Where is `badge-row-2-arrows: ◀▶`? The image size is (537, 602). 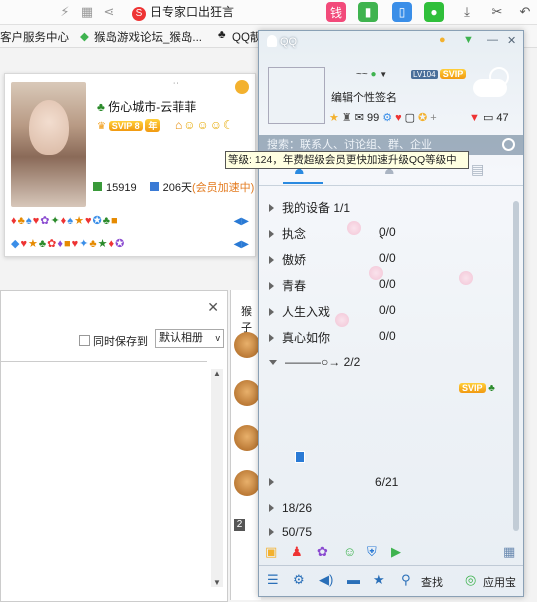
badge-row-2-arrows: ◀▶ is located at coordinates (241, 244).